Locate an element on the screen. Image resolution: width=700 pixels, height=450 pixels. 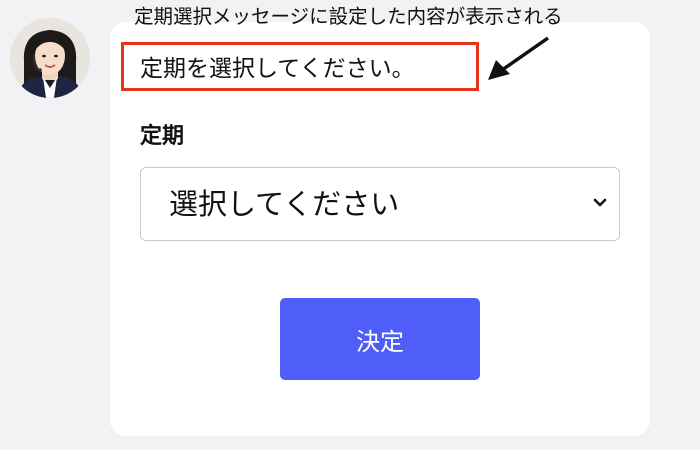
select-value: 選択してください is located at coordinates (284, 204).